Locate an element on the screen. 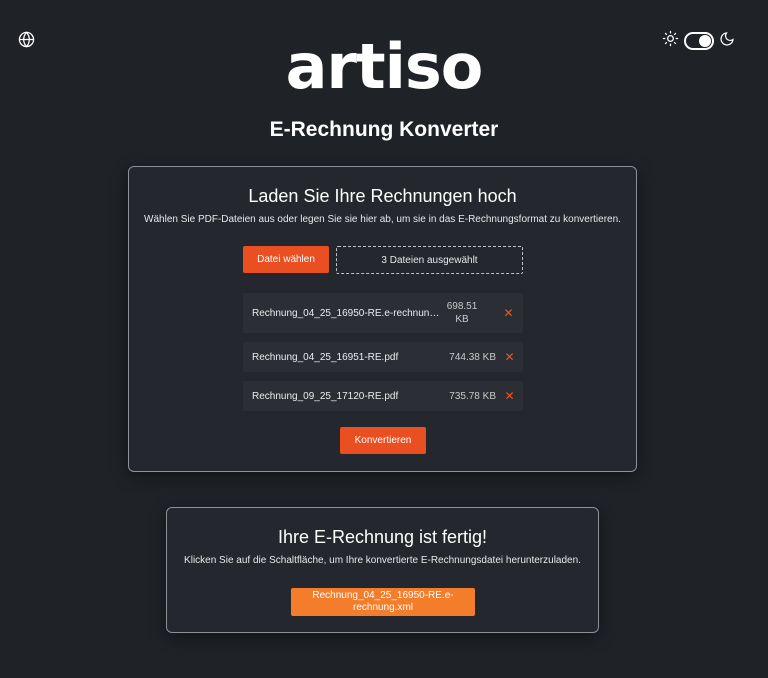  result-heading: Ihre E-Rechnung ist fertig! is located at coordinates (382, 537).